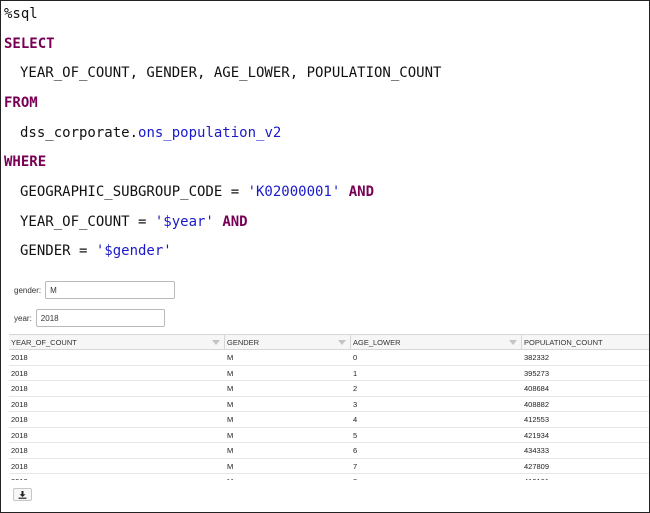 This screenshot has height=513, width=650. What do you see at coordinates (329, 373) in the screenshot?
I see `table-row: 2018 M 1 395273` at bounding box center [329, 373].